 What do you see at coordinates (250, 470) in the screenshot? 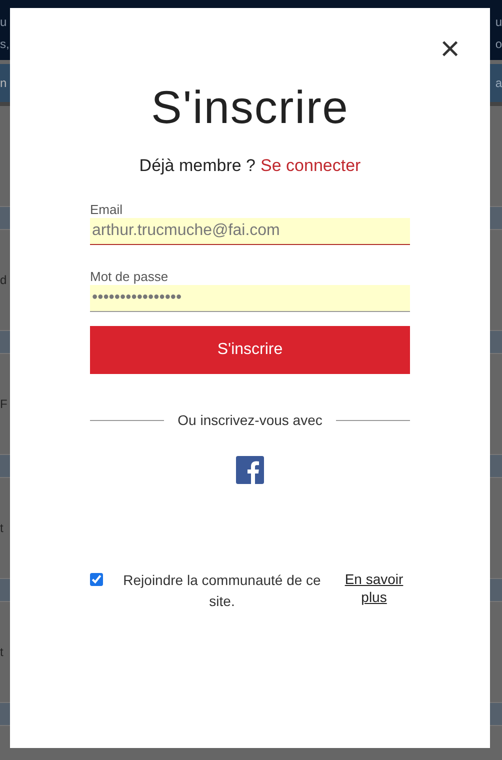
I see `facebook-icon` at bounding box center [250, 470].